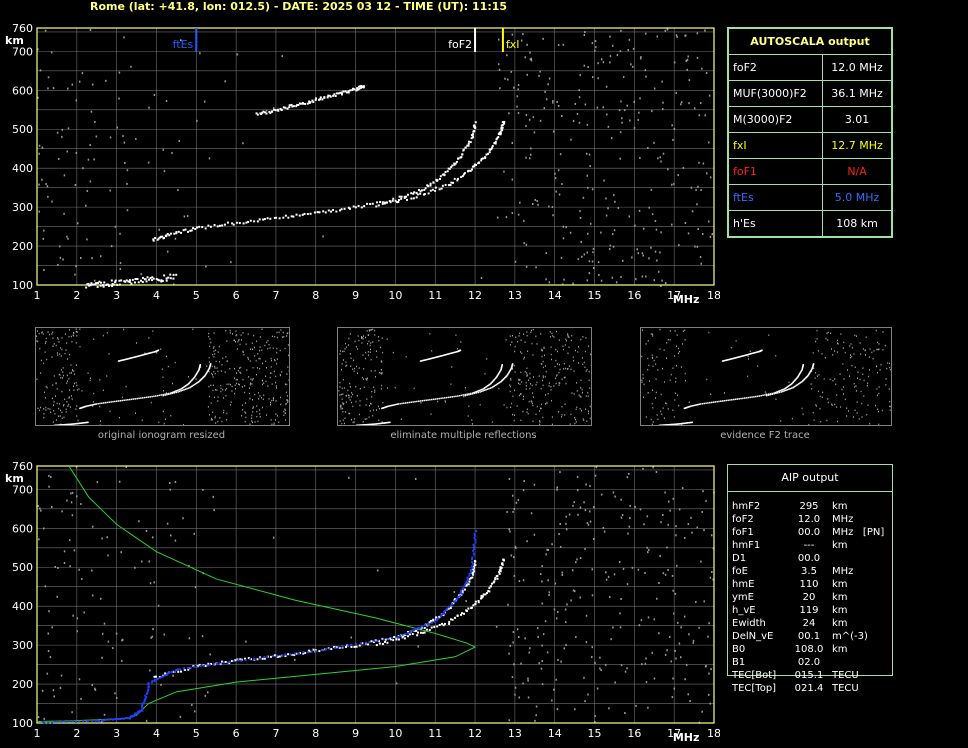 The width and height of the screenshot is (968, 748). What do you see at coordinates (812, 584) in the screenshot?
I see `aip-row: hmE 110 km` at bounding box center [812, 584].